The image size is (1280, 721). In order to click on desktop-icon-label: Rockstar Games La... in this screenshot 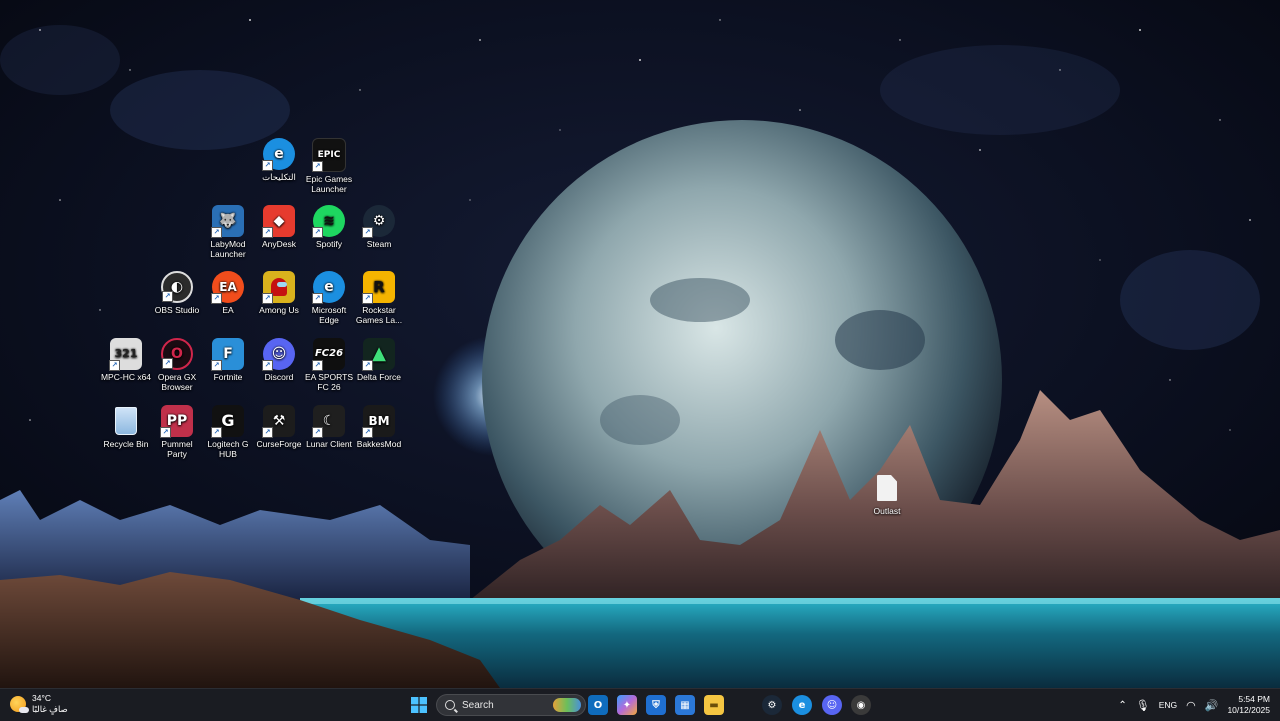, I will do `click(379, 315)`.